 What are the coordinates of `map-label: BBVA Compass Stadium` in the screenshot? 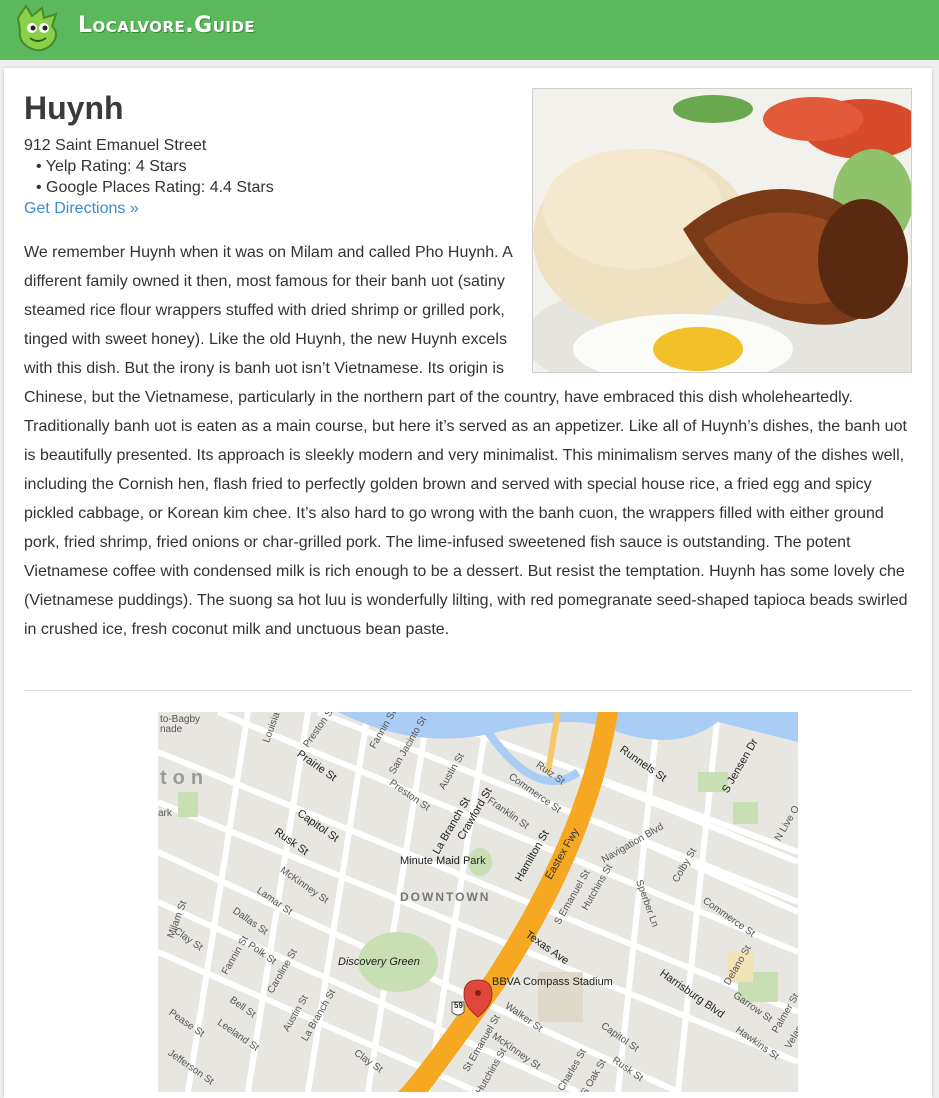 It's located at (552, 982).